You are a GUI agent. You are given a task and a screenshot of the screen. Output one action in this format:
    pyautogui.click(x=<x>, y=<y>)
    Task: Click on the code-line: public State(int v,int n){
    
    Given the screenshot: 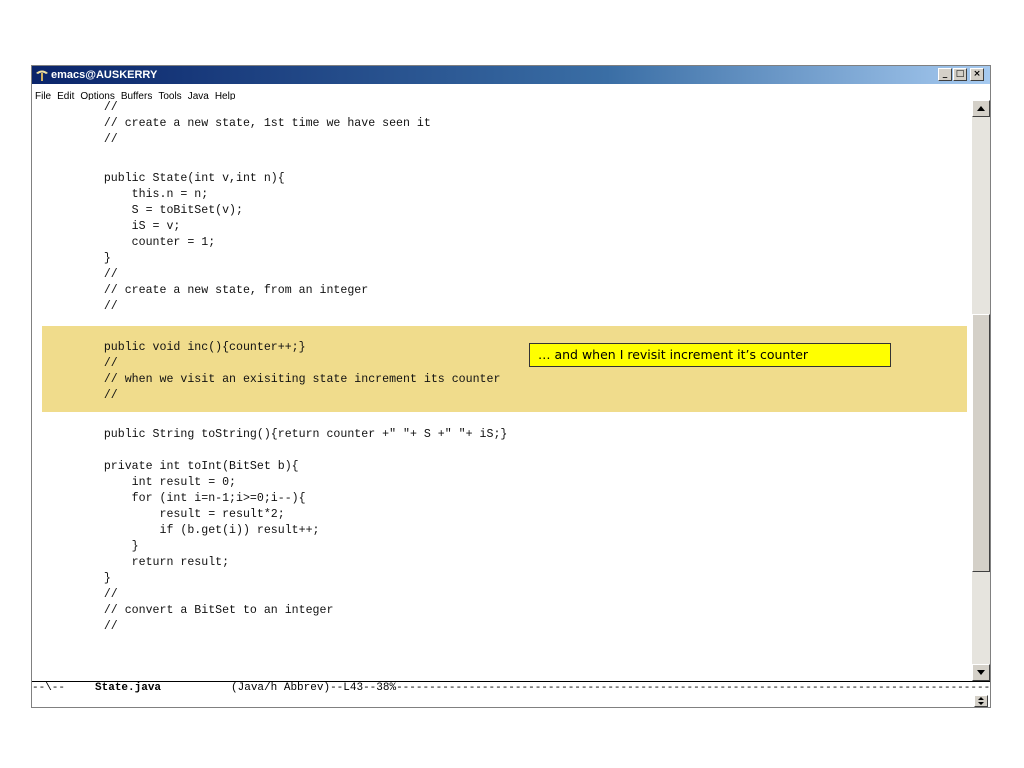 What is the action you would take?
    pyautogui.click(x=180, y=178)
    